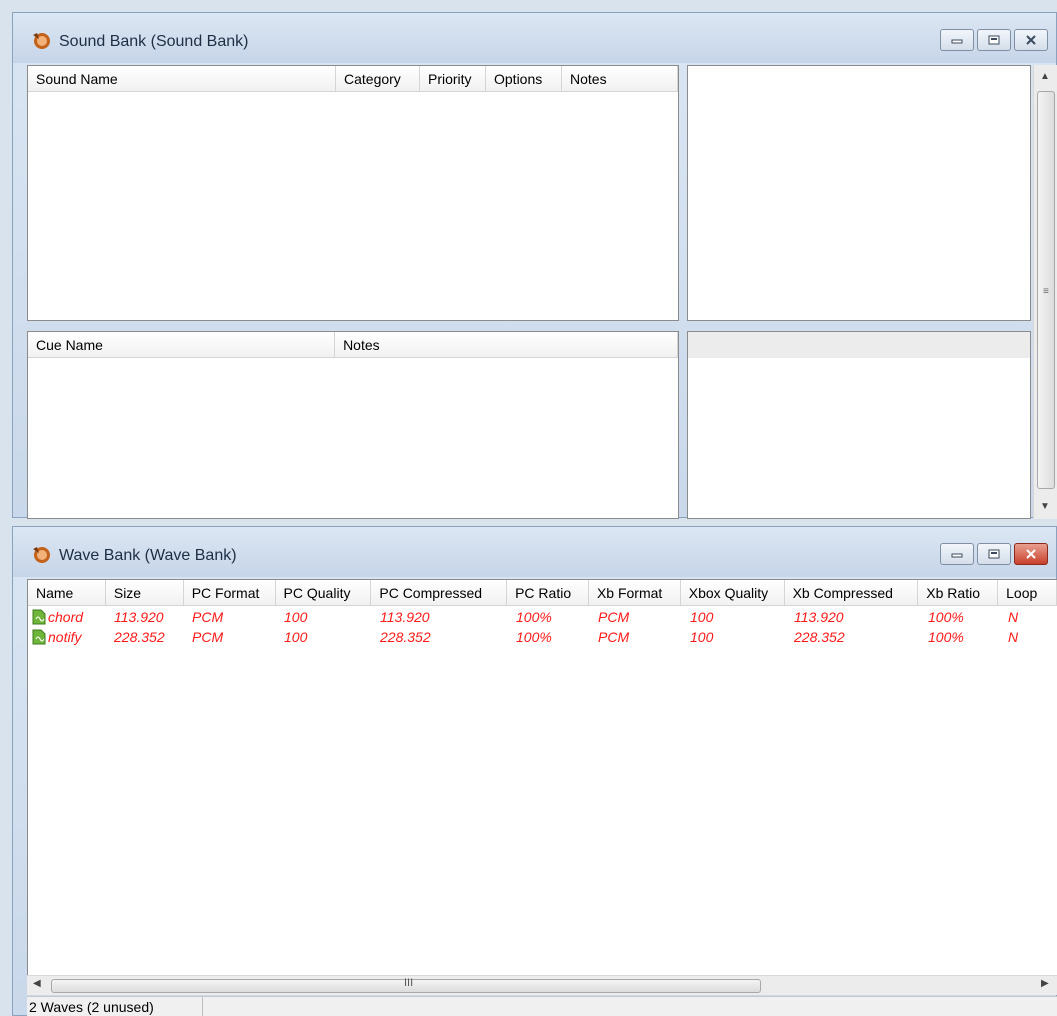 The height and width of the screenshot is (1016, 1057). What do you see at coordinates (353, 425) in the screenshot?
I see `cue-list: Cue Name Notes` at bounding box center [353, 425].